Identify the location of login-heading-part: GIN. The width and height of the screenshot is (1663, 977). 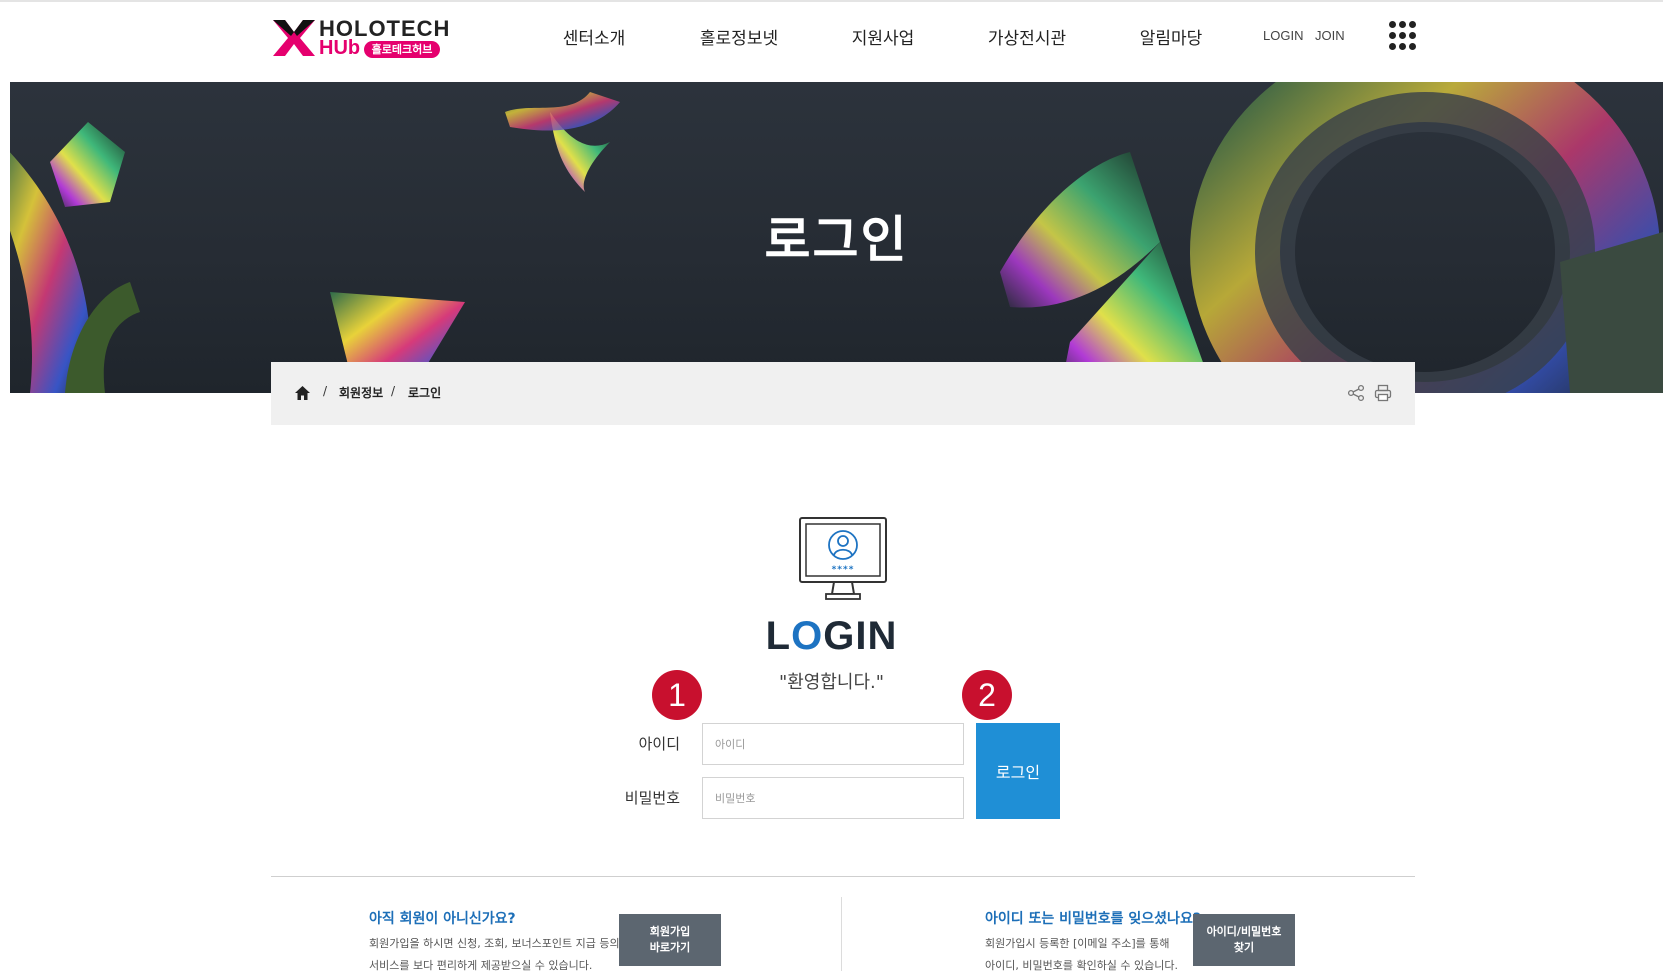
(860, 636).